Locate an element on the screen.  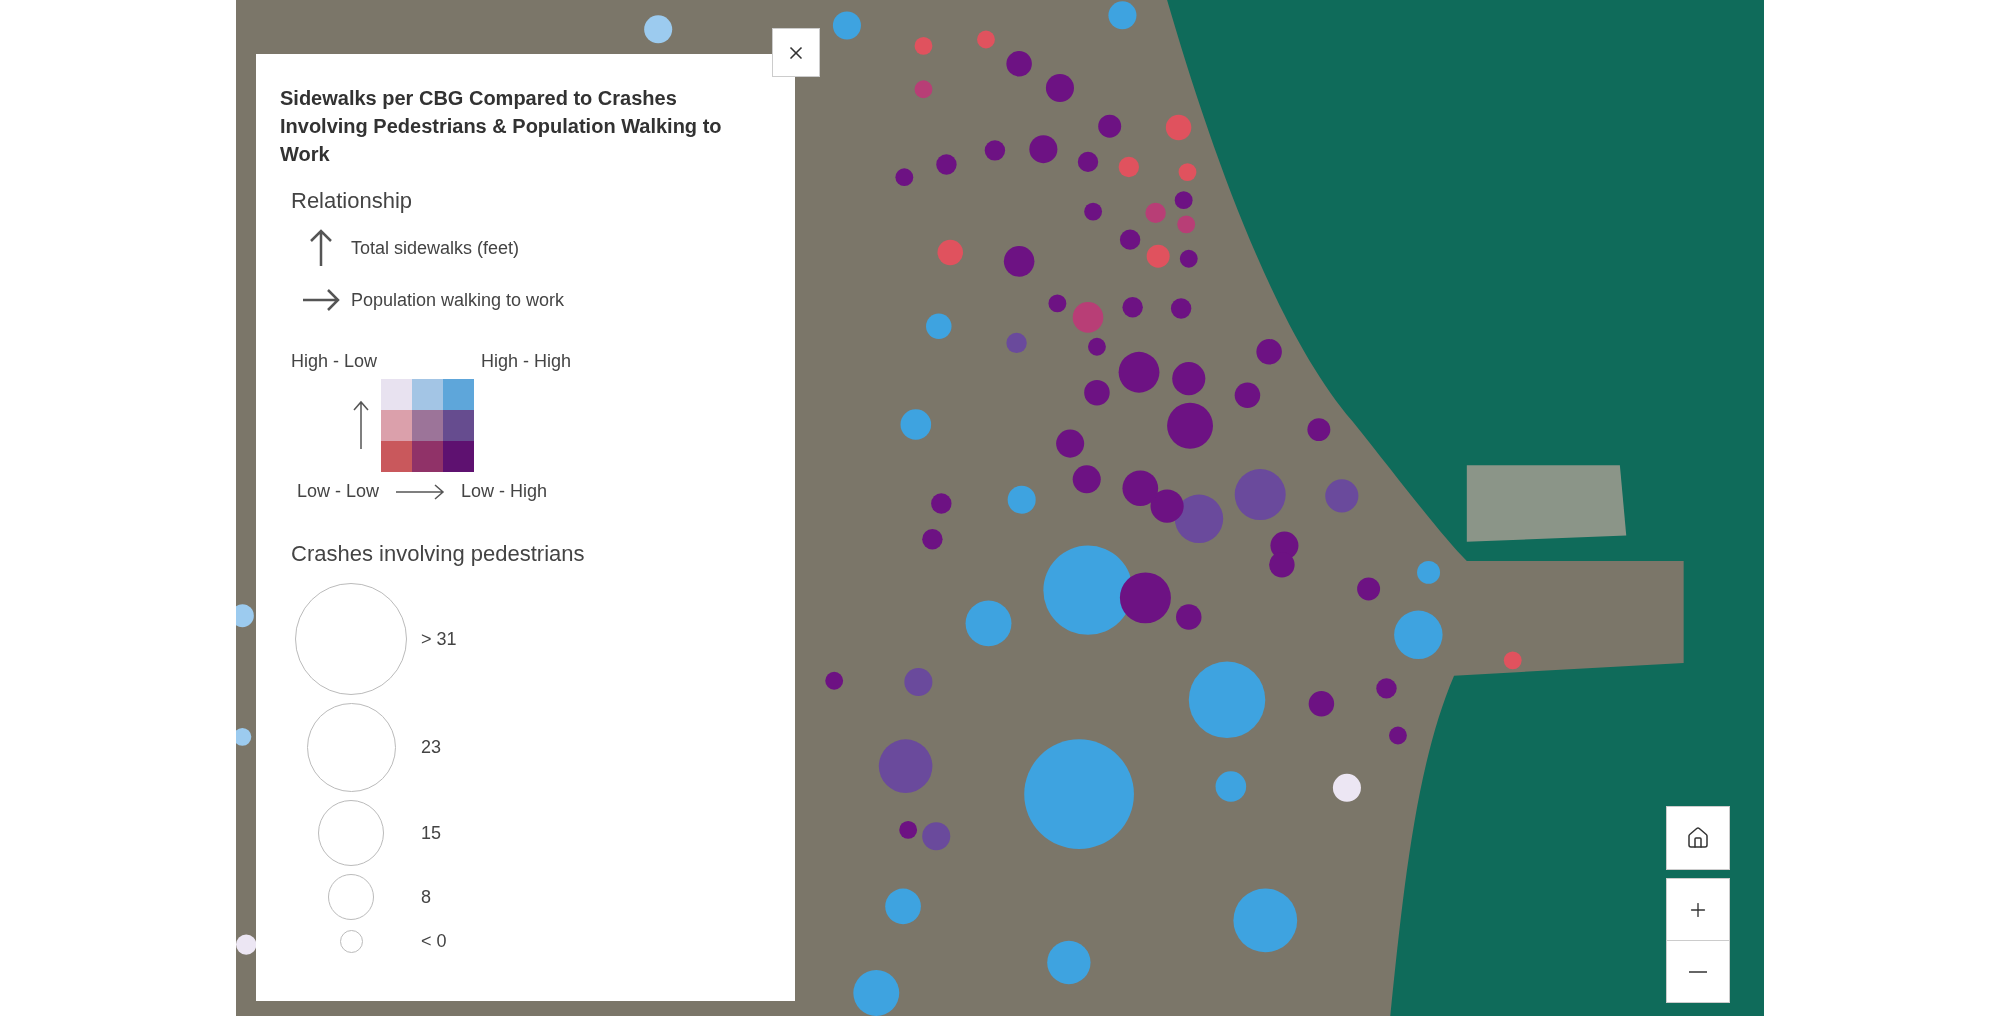
size-label: 15 is located at coordinates (431, 833).